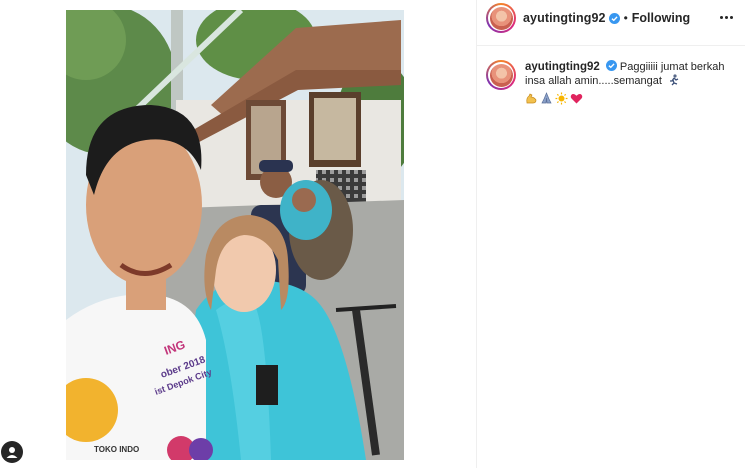 This screenshot has width=745, height=468. I want to click on verified-badge-icon, so click(614, 18).